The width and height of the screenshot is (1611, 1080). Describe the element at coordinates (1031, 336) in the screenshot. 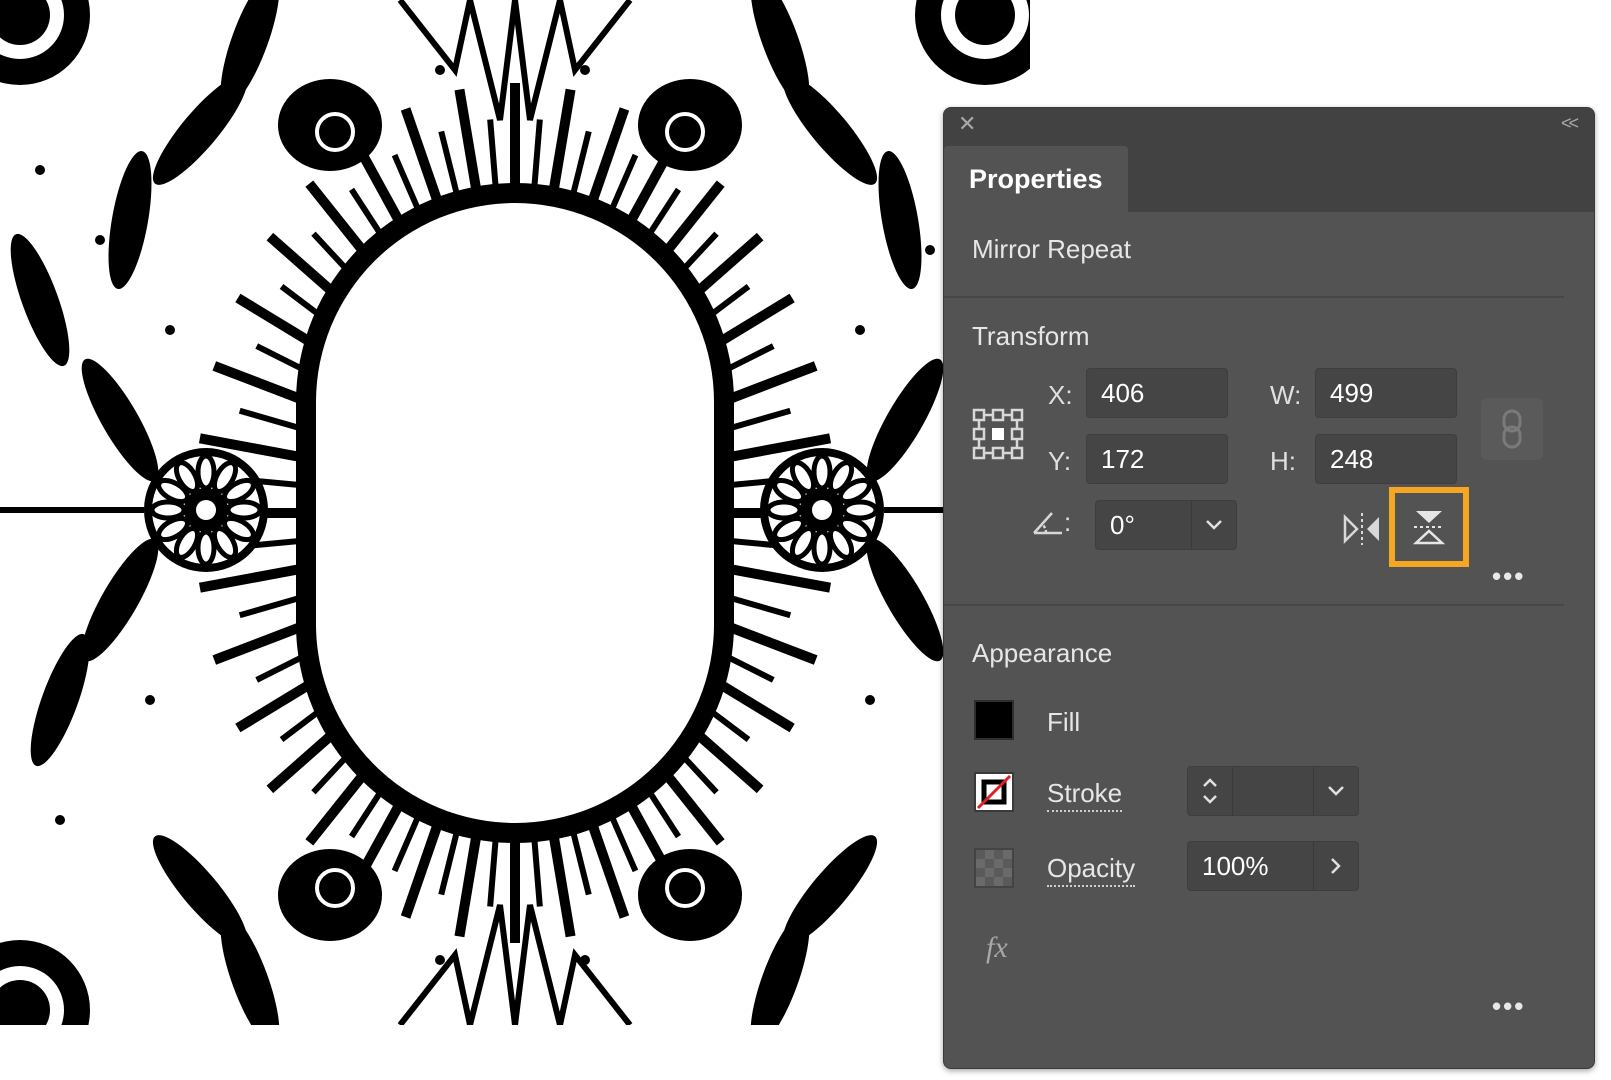

I see `transform-title: Transform` at that location.